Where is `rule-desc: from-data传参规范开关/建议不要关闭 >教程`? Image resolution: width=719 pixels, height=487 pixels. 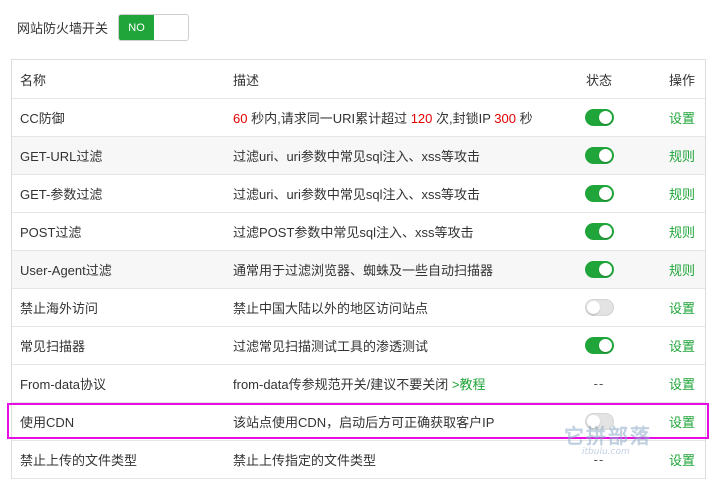 rule-desc: from-data传参规范开关/建议不要关闭 >教程 is located at coordinates (390, 383).